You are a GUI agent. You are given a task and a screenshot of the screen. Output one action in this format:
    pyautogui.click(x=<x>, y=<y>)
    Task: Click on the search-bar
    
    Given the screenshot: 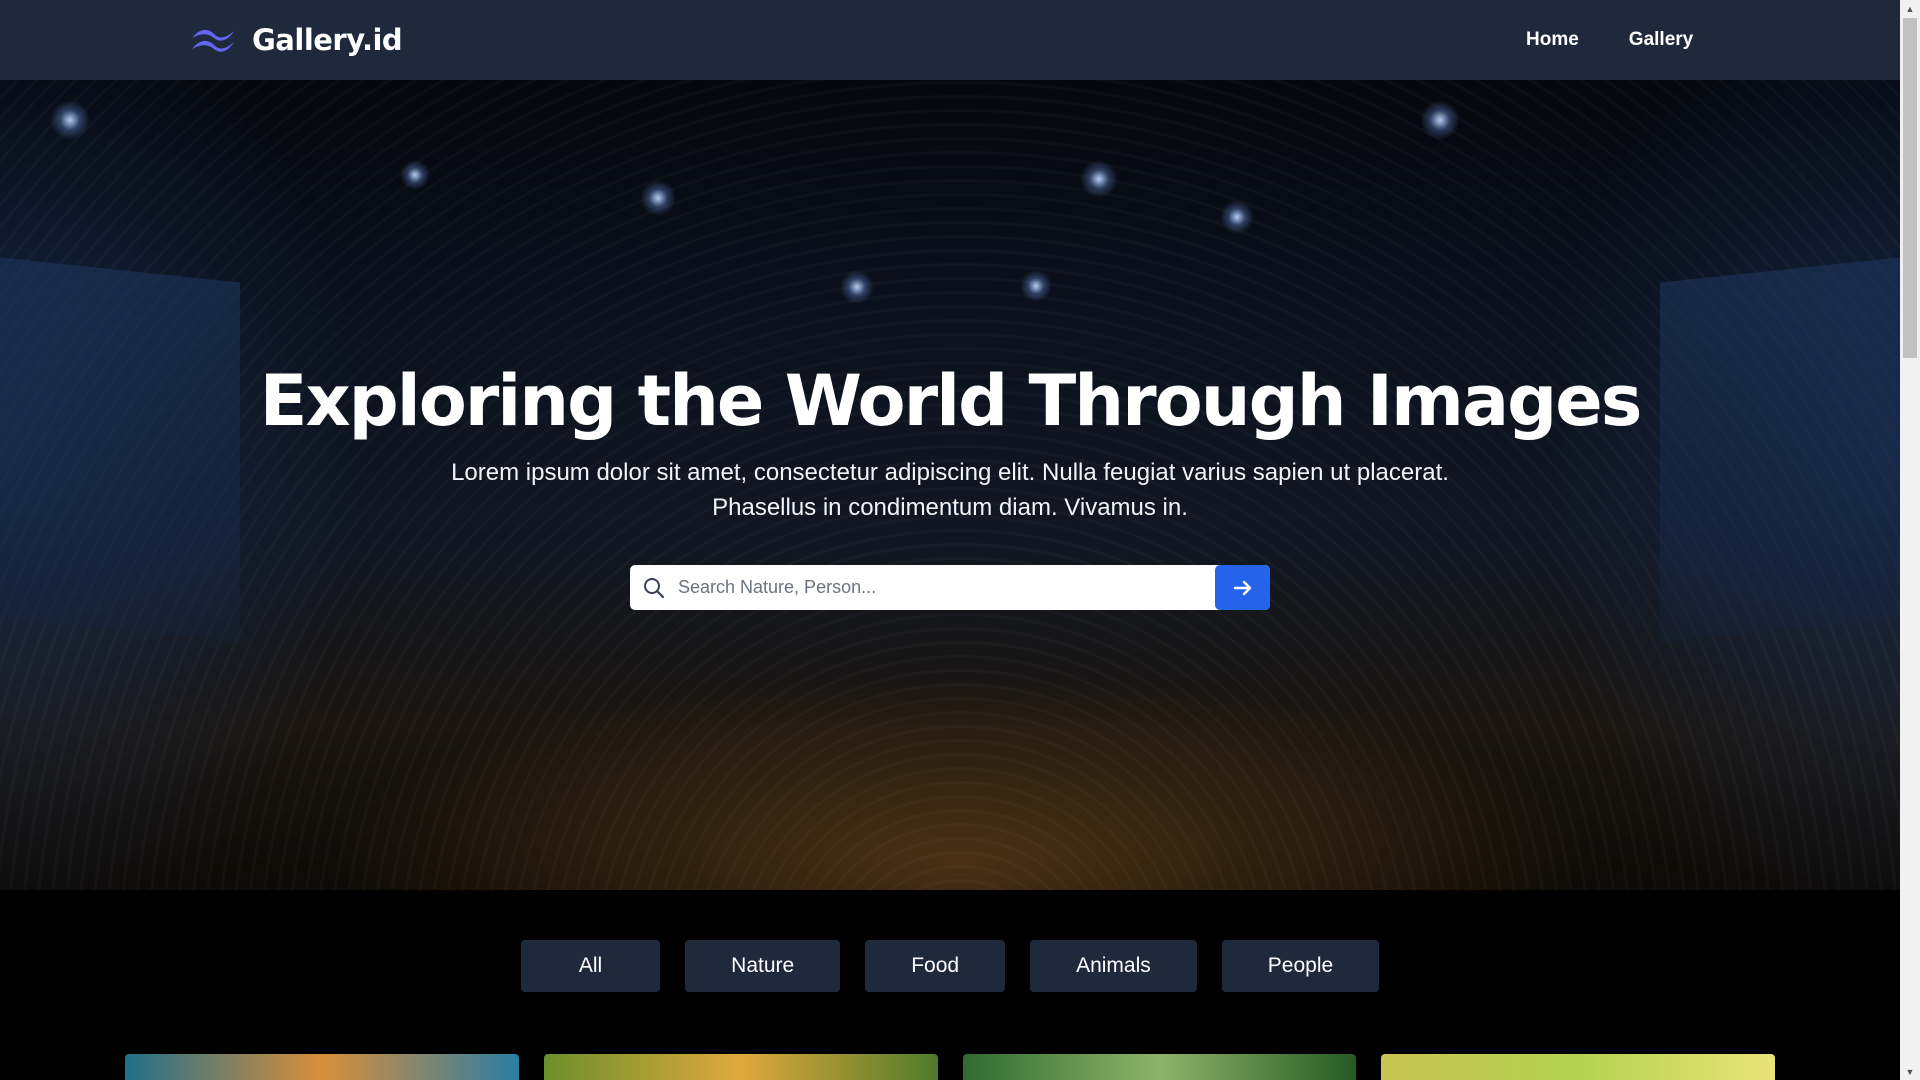 What is the action you would take?
    pyautogui.click(x=950, y=587)
    